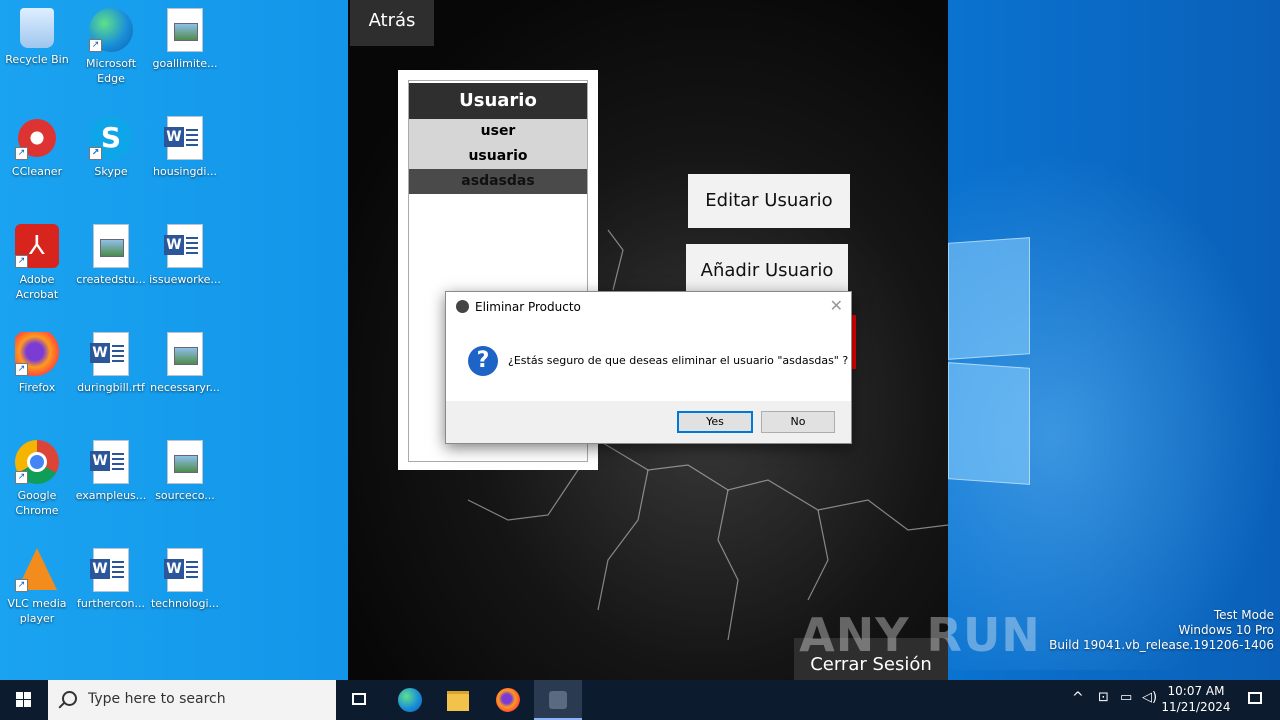 This screenshot has width=1280, height=720. I want to click on ccleaner-icon: ↗, so click(37, 138).